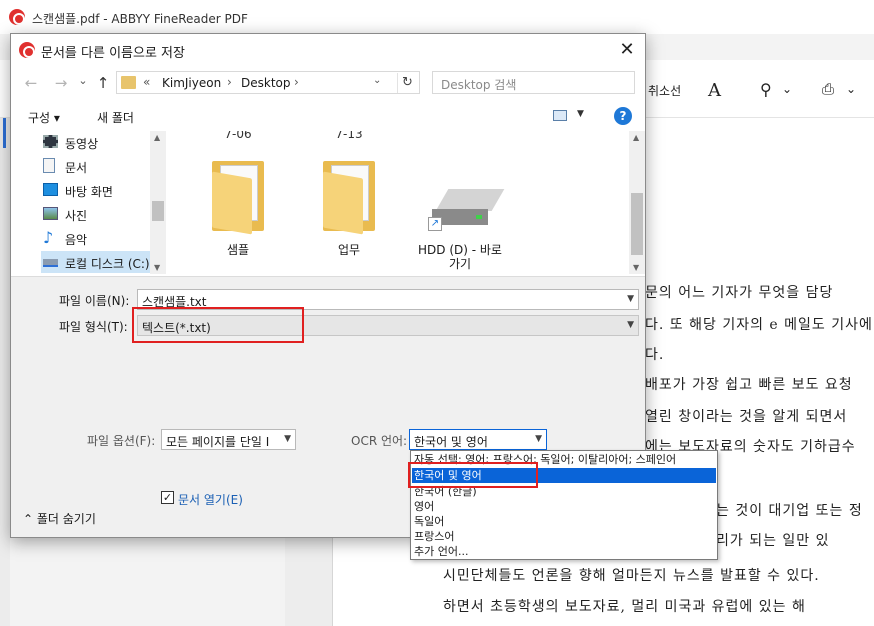 The image size is (874, 626). I want to click on hard-drive-icon: ↗, so click(466, 210).